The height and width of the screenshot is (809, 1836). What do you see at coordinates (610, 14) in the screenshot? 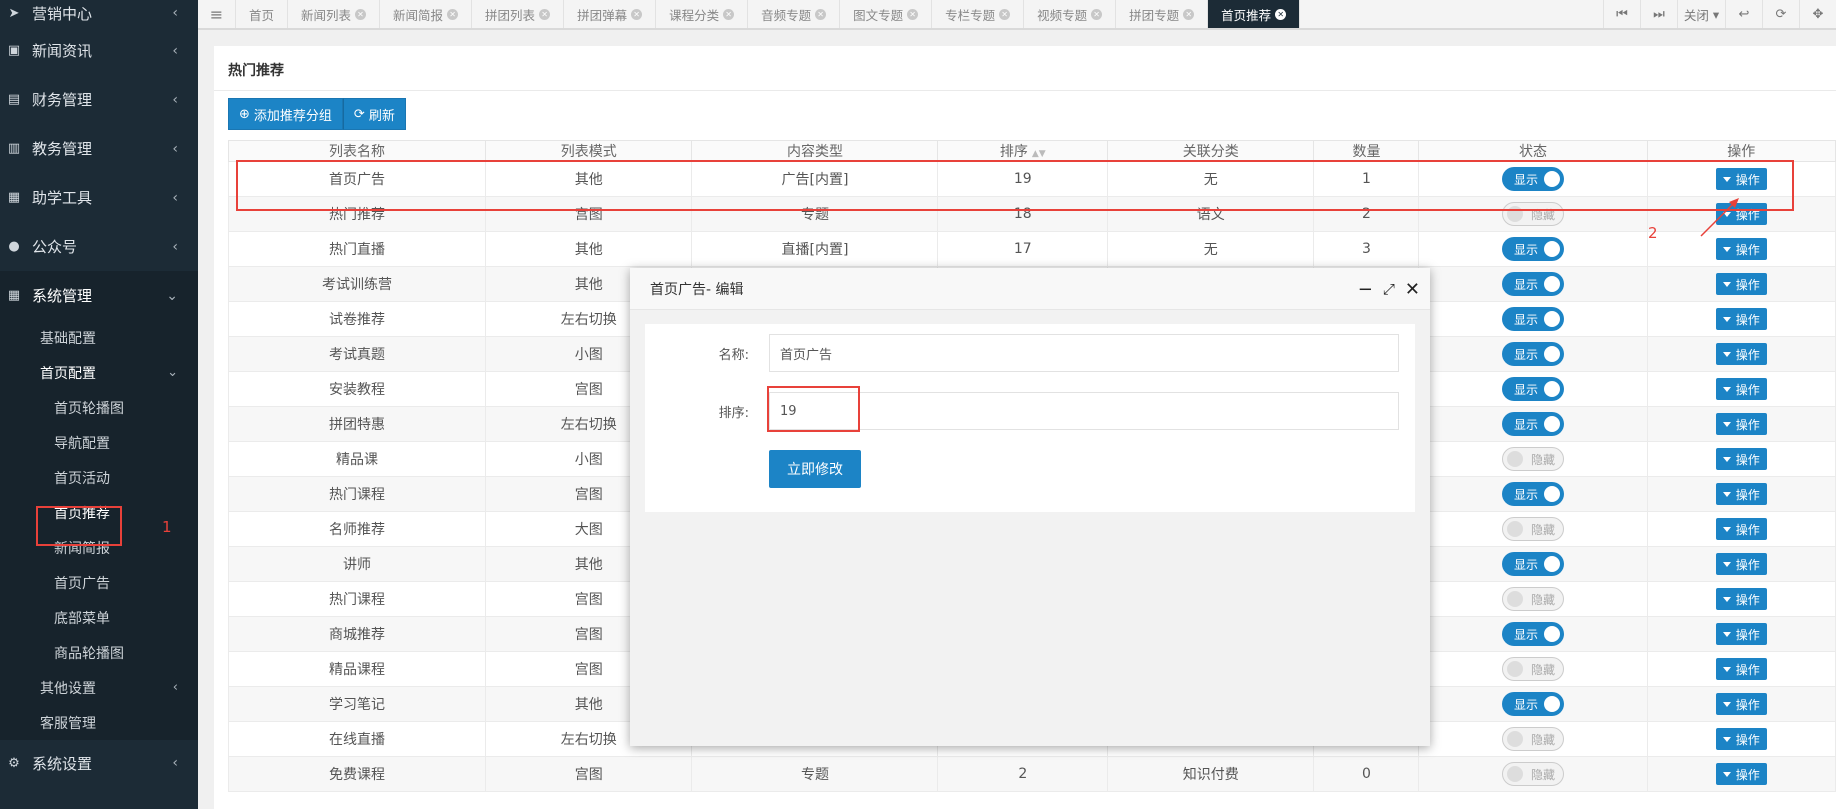
I see `tab-group-danmaku: 拼团弹幕 ✕` at bounding box center [610, 14].